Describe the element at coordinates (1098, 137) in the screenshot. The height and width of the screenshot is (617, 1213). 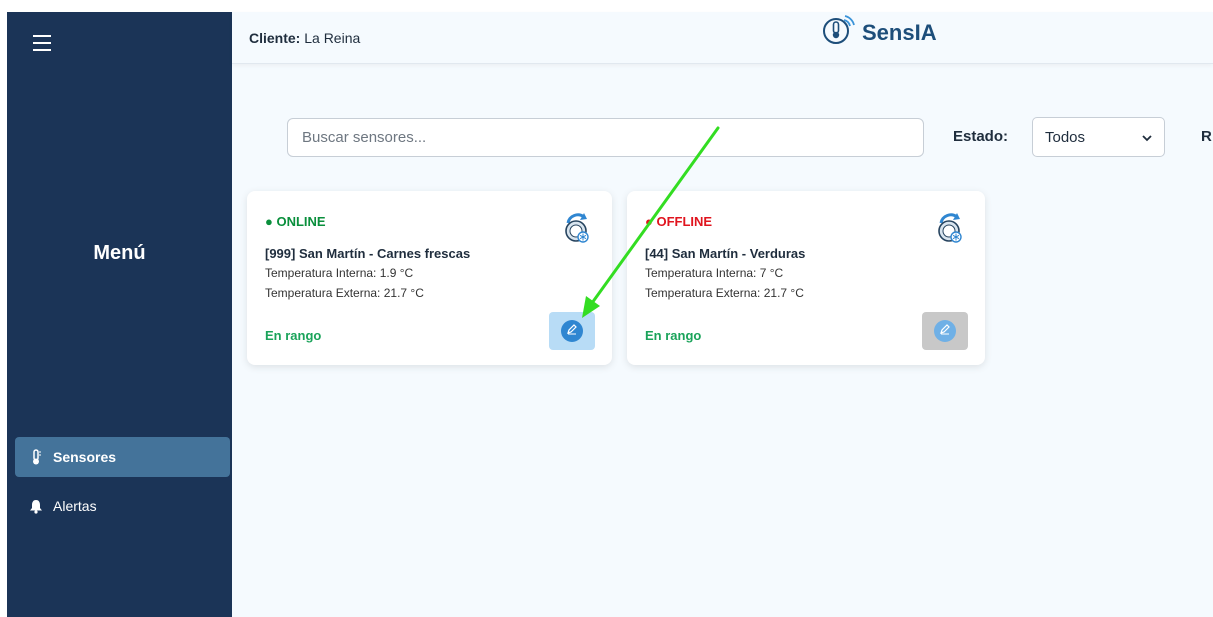
I see `estado-select: Todos` at that location.